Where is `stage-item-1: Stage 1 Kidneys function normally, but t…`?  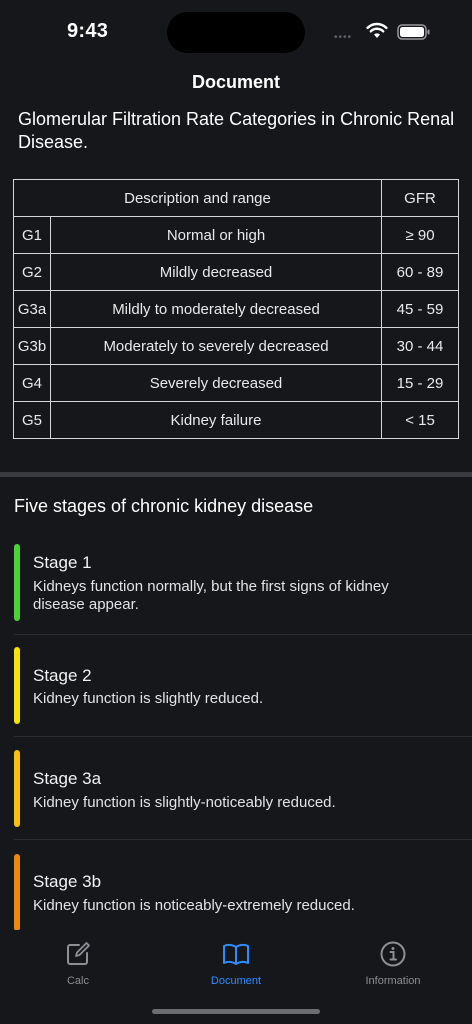
stage-item-1: Stage 1 Kidneys function normally, but t… is located at coordinates (243, 589).